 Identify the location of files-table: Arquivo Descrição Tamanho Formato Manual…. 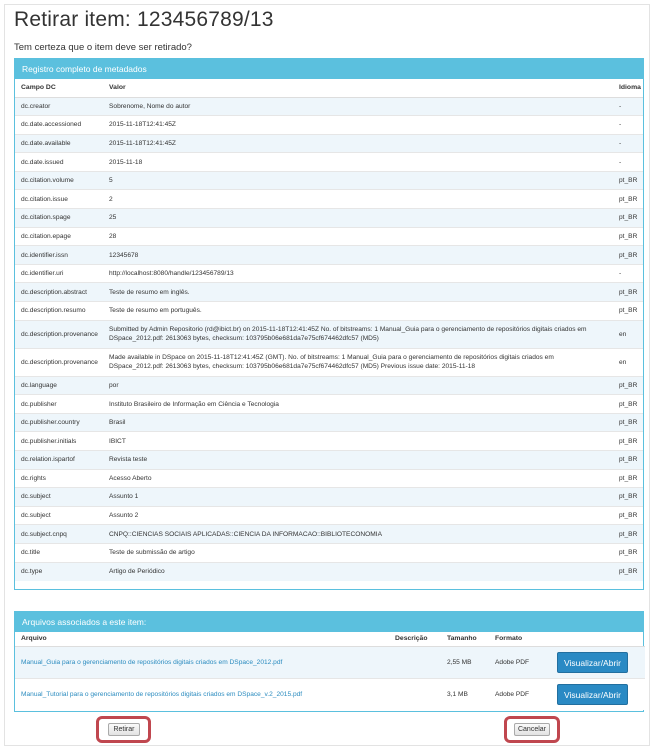
(330, 671).